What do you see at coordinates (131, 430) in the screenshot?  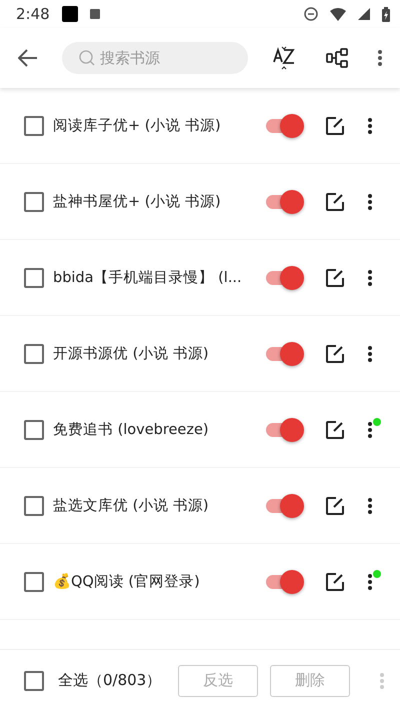 I see `source-name: 免费追书 (lovebreeze)` at bounding box center [131, 430].